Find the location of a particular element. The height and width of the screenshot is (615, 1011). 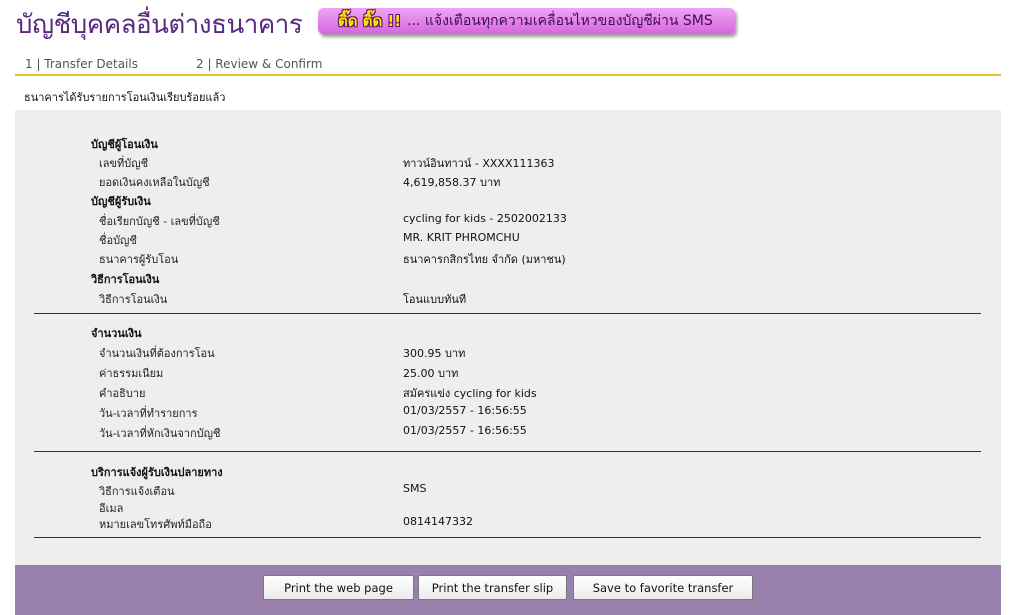

save-favorite-transfer-button: Save to favorite transfer is located at coordinates (663, 587).